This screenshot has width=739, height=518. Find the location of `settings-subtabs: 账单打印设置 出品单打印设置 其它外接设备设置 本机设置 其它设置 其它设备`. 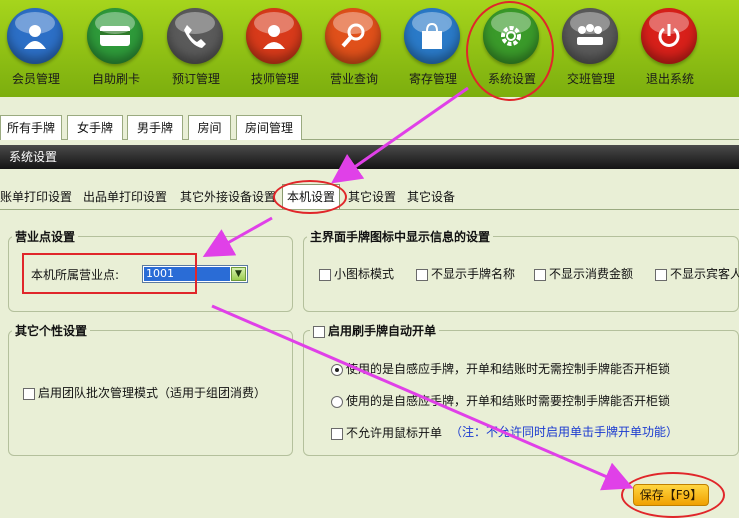

settings-subtabs: 账单打印设置 出品单打印设置 其它外接设备设置 本机设置 其它设置 其它设备 is located at coordinates (369, 196).